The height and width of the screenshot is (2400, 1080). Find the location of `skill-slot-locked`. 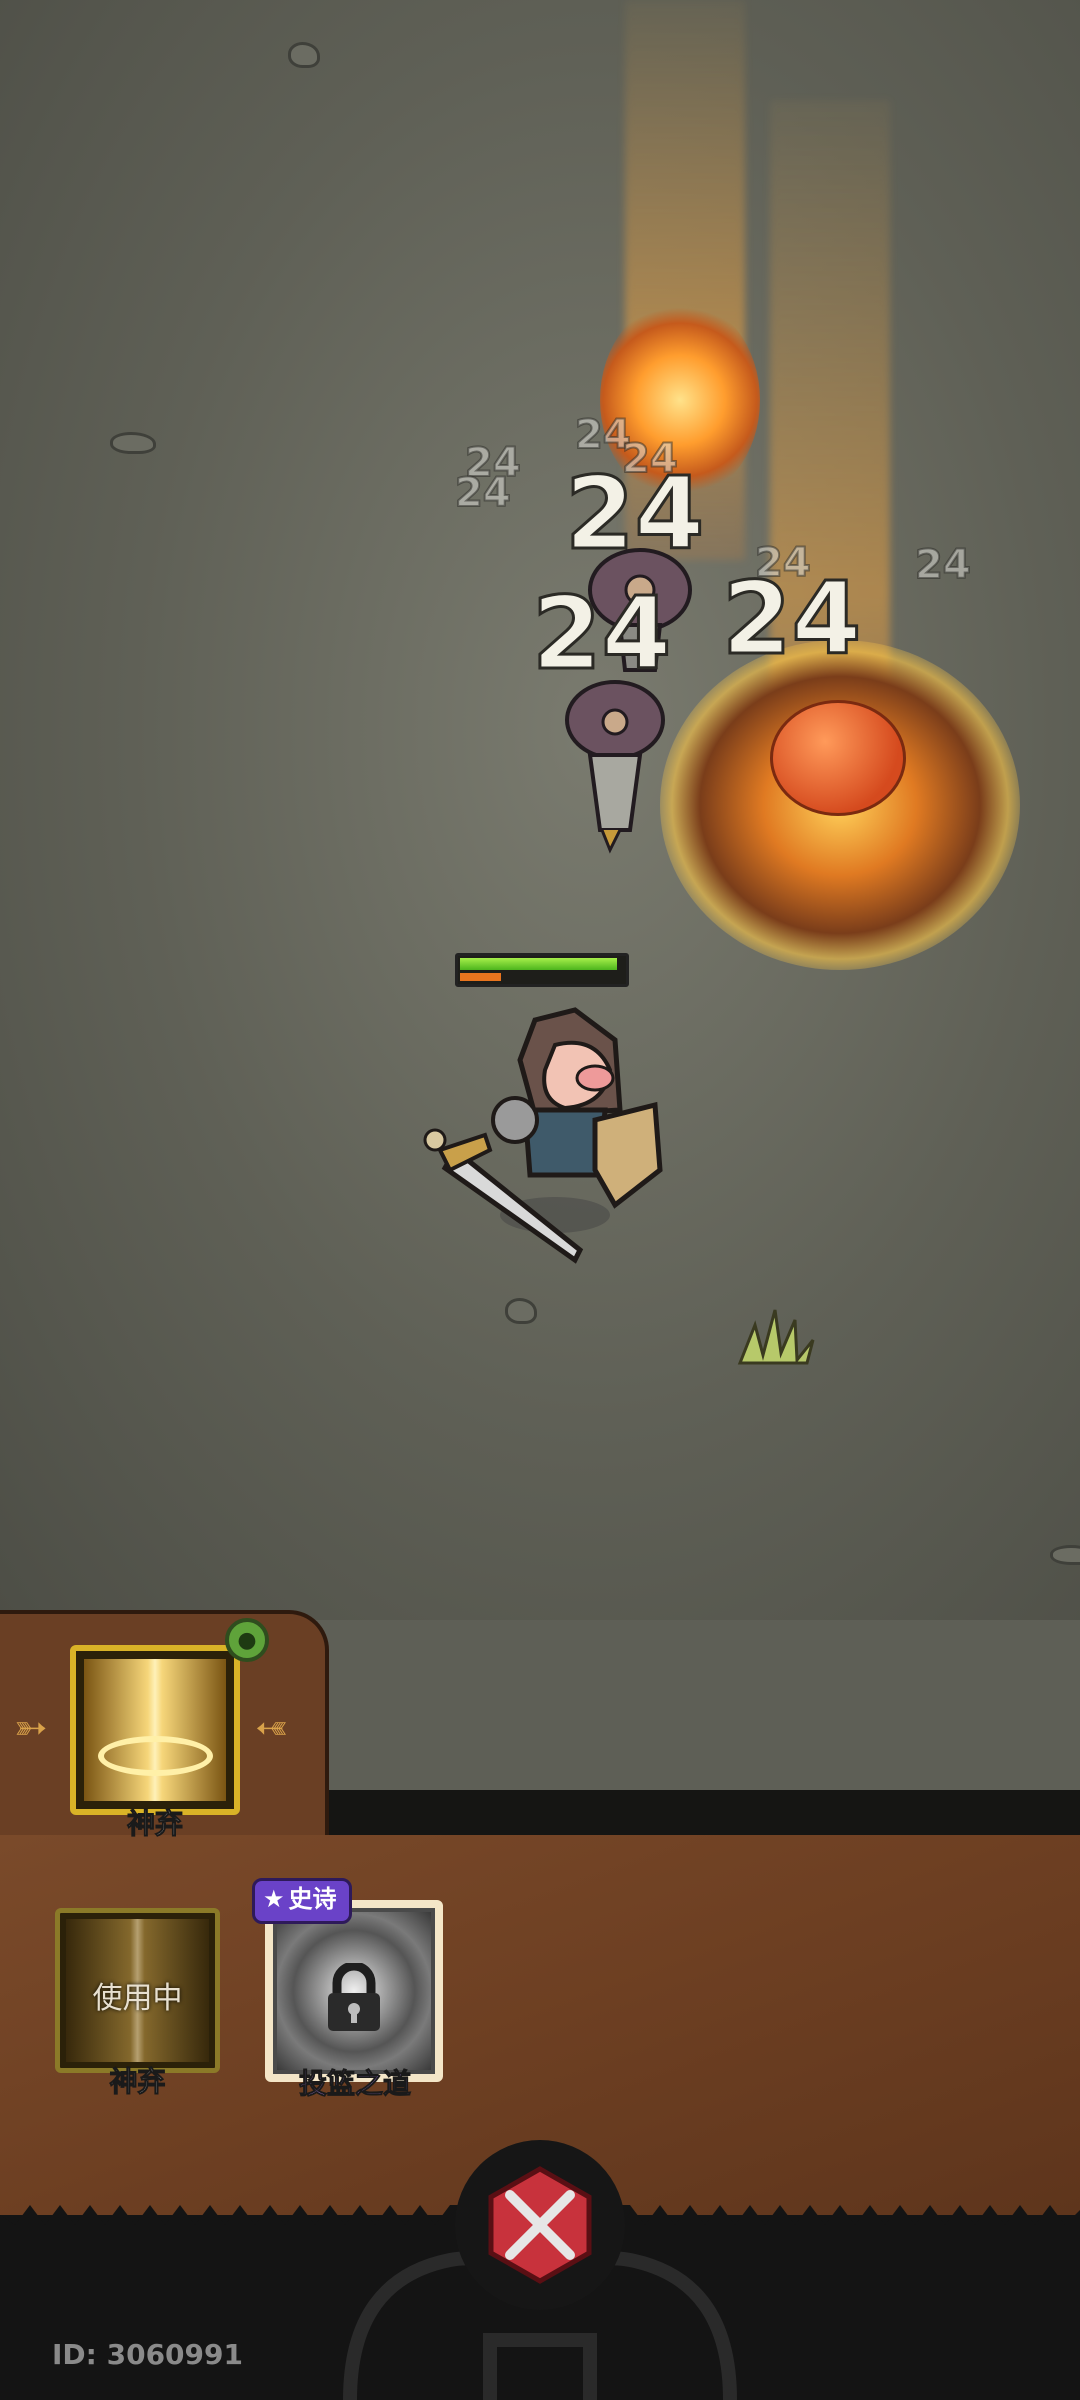

skill-slot-locked is located at coordinates (354, 1991).